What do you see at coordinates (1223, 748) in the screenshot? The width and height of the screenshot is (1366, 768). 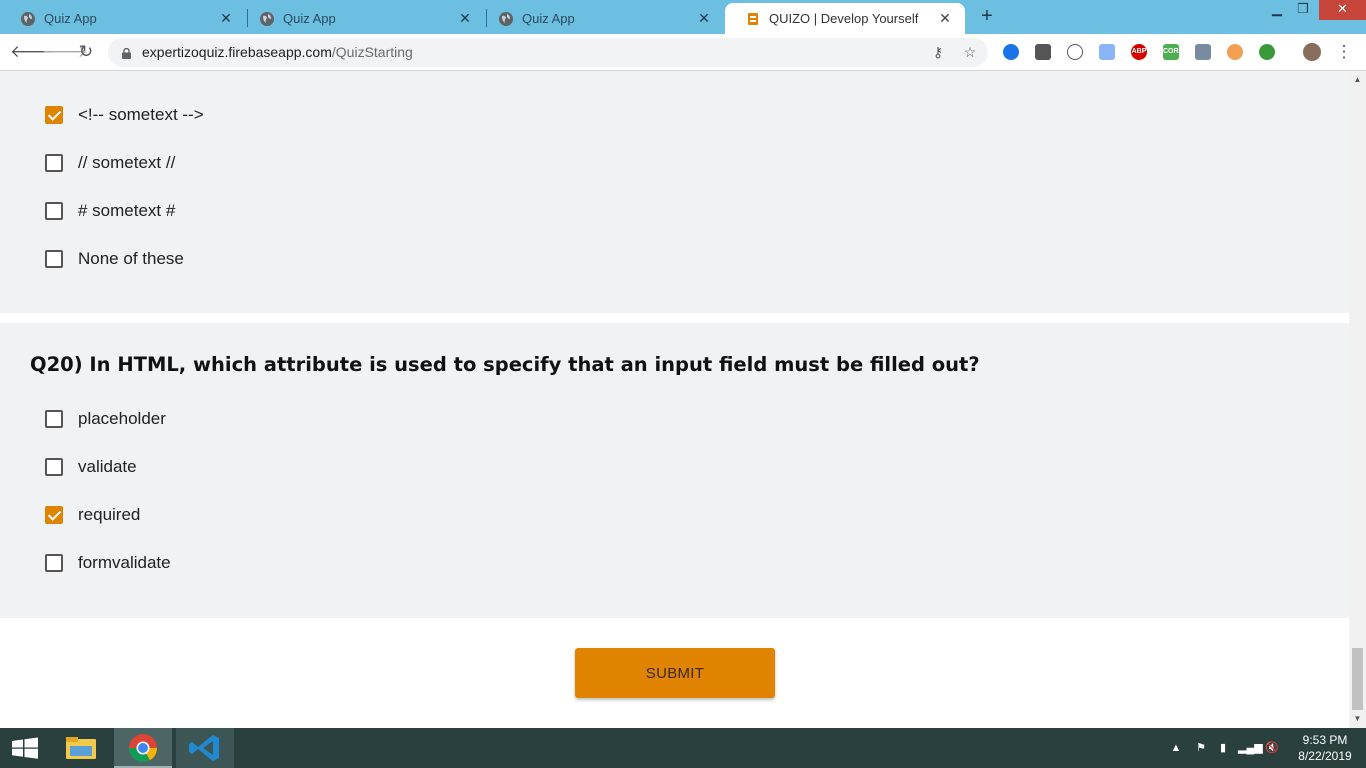 I see `battery-icon: ▮` at bounding box center [1223, 748].